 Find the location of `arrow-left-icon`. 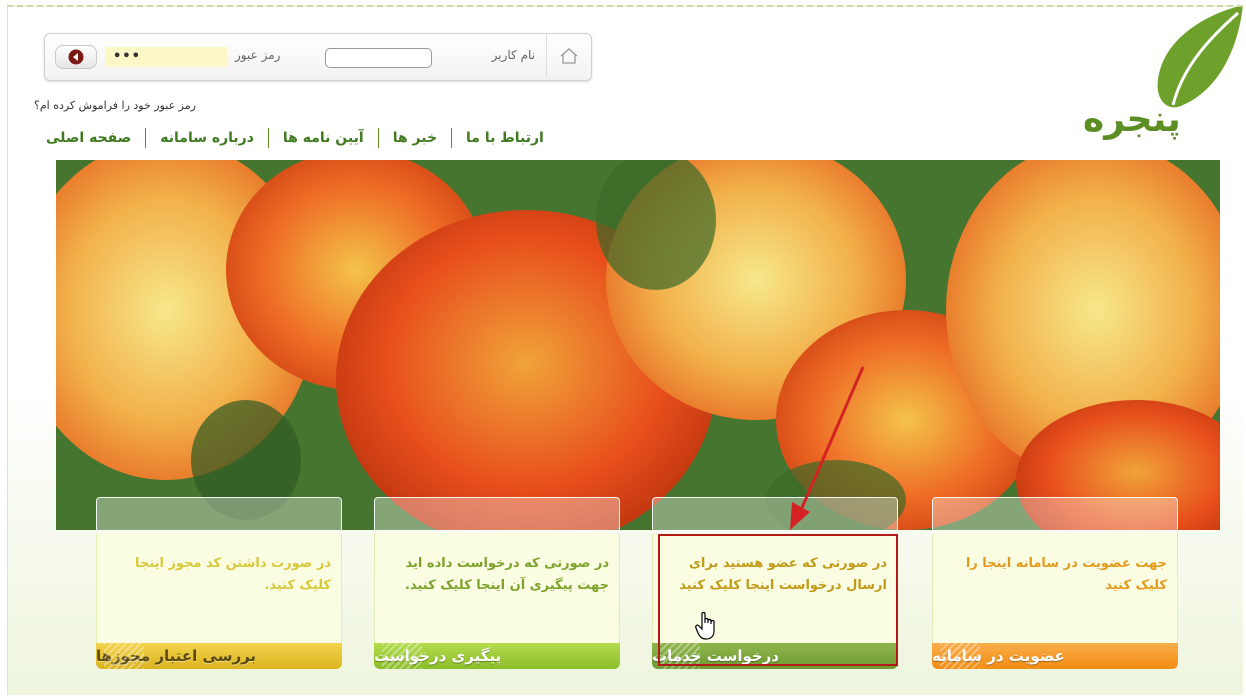

arrow-left-icon is located at coordinates (76, 57).